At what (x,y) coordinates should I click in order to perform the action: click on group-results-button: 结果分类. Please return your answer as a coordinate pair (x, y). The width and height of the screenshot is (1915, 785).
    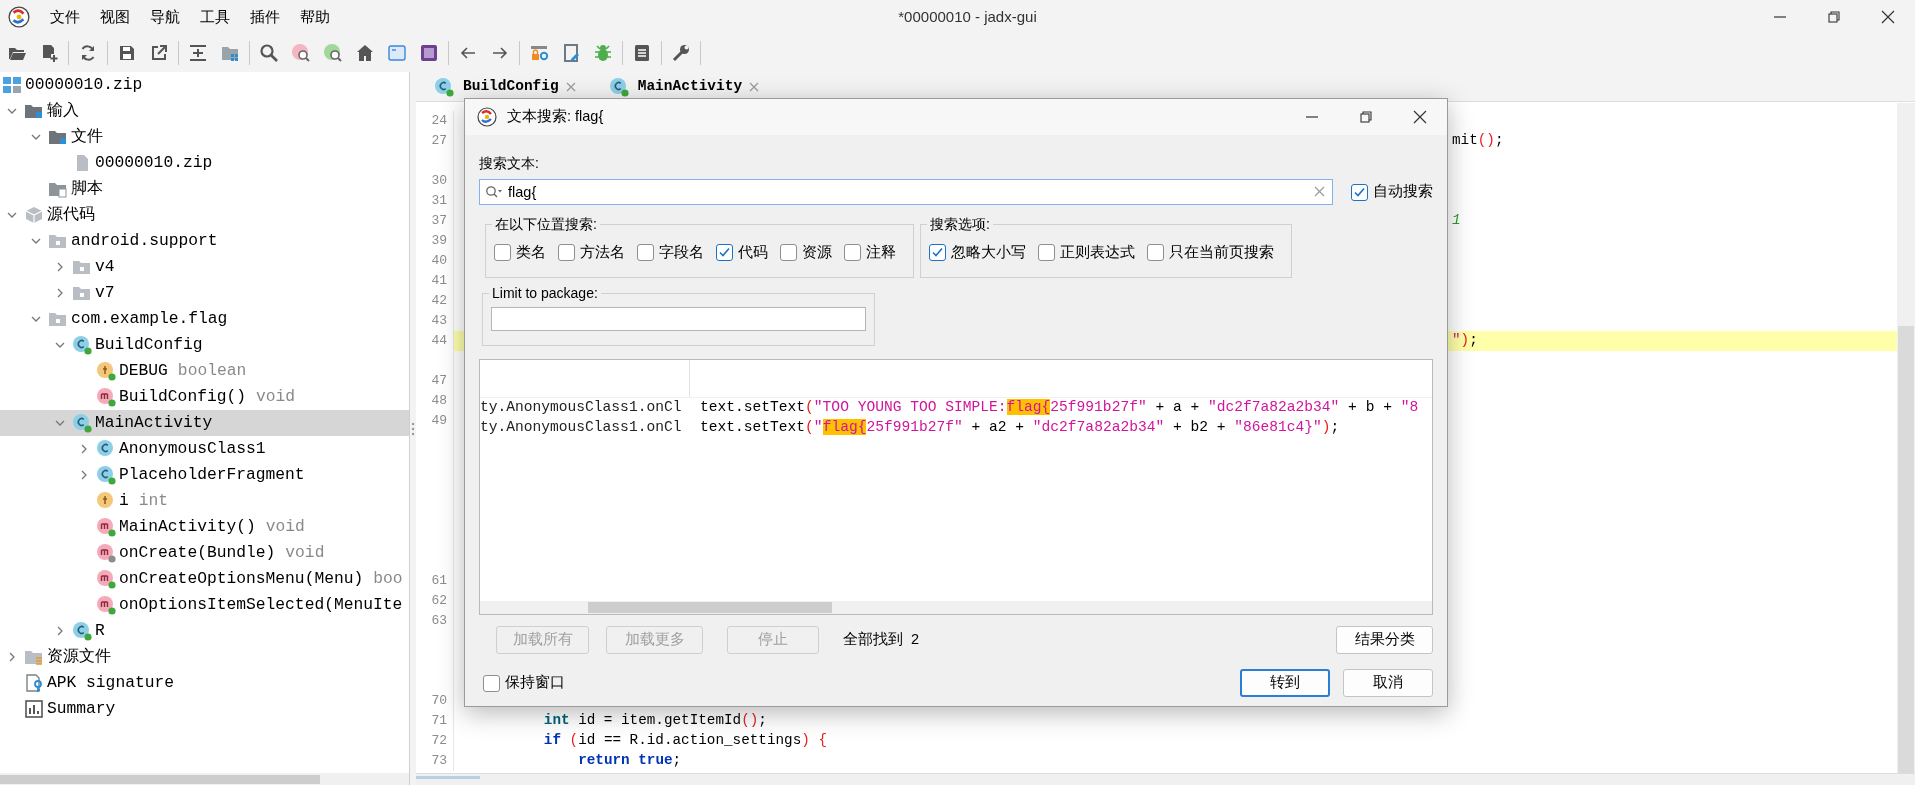
    Looking at the image, I should click on (1384, 640).